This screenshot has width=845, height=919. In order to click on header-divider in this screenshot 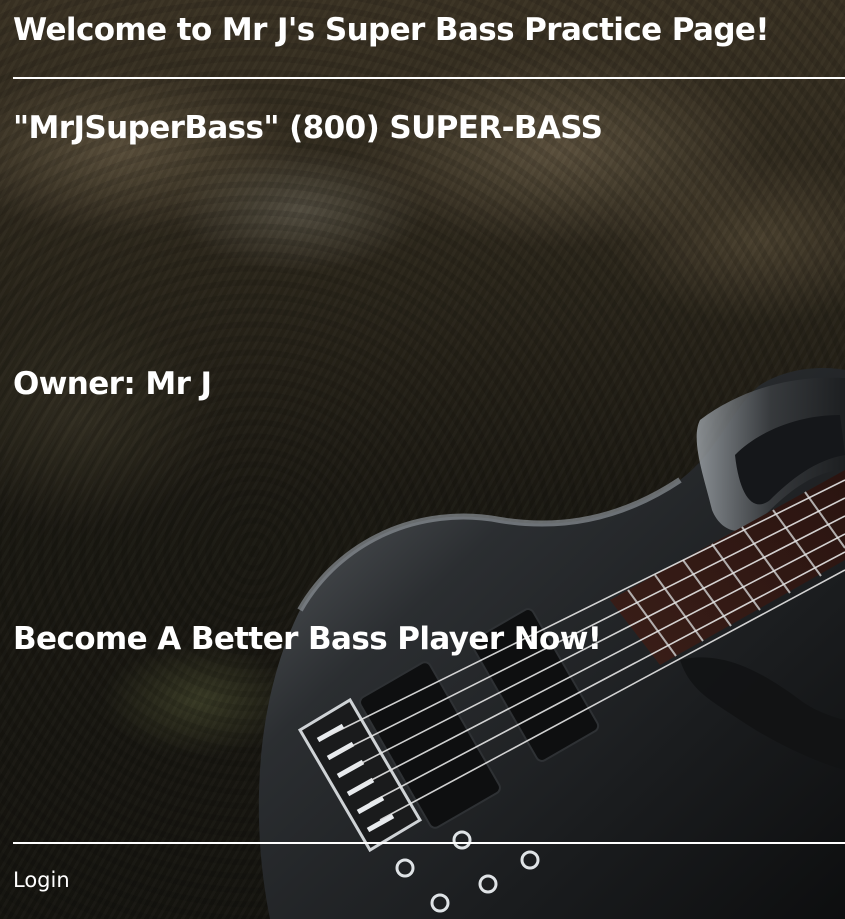, I will do `click(429, 78)`.